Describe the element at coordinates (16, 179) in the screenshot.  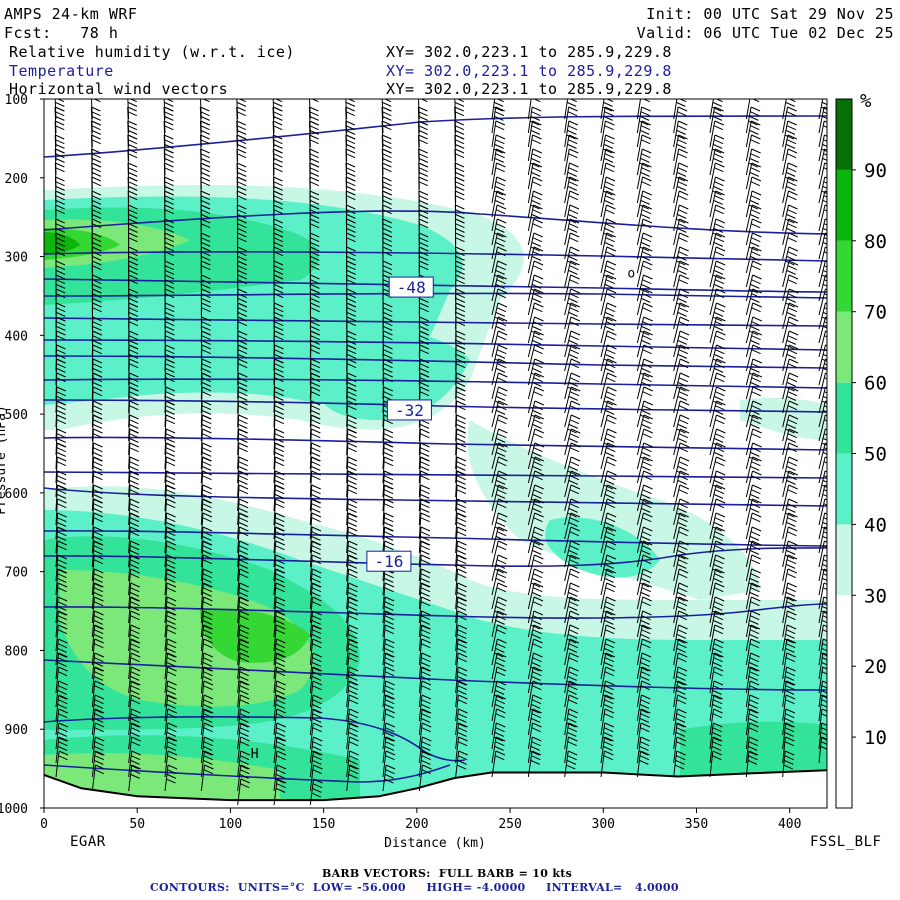
I see `y-tick-label: 200` at that location.